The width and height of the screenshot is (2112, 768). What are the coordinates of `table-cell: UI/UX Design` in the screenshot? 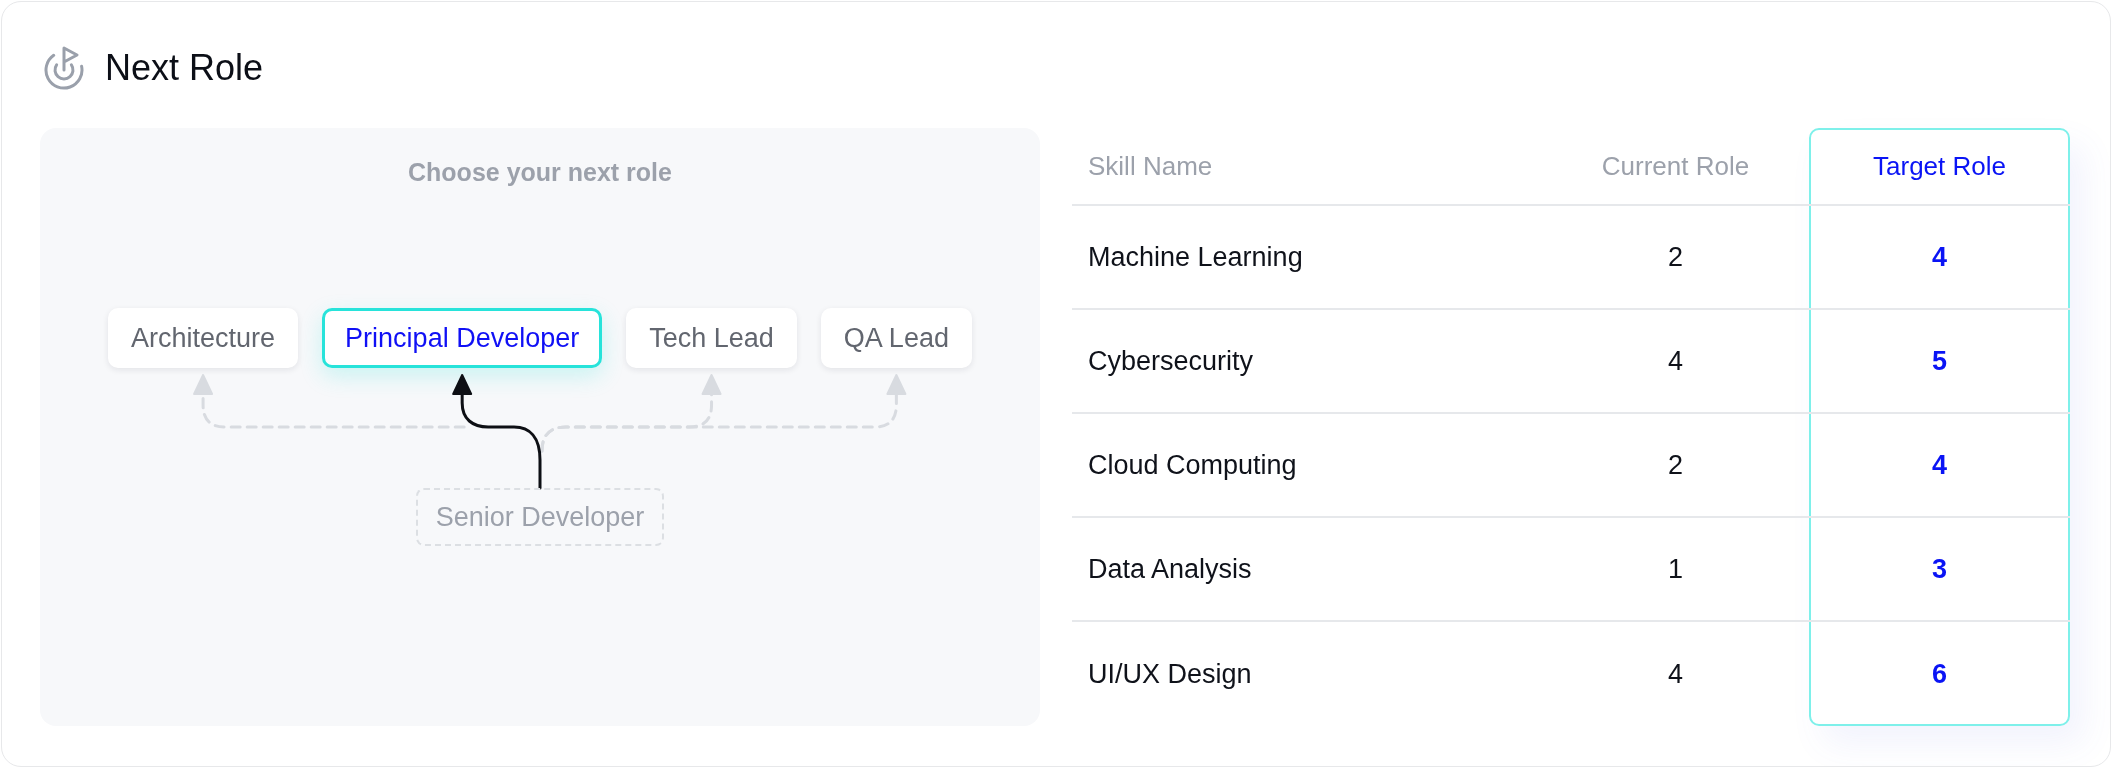 It's located at (1170, 674).